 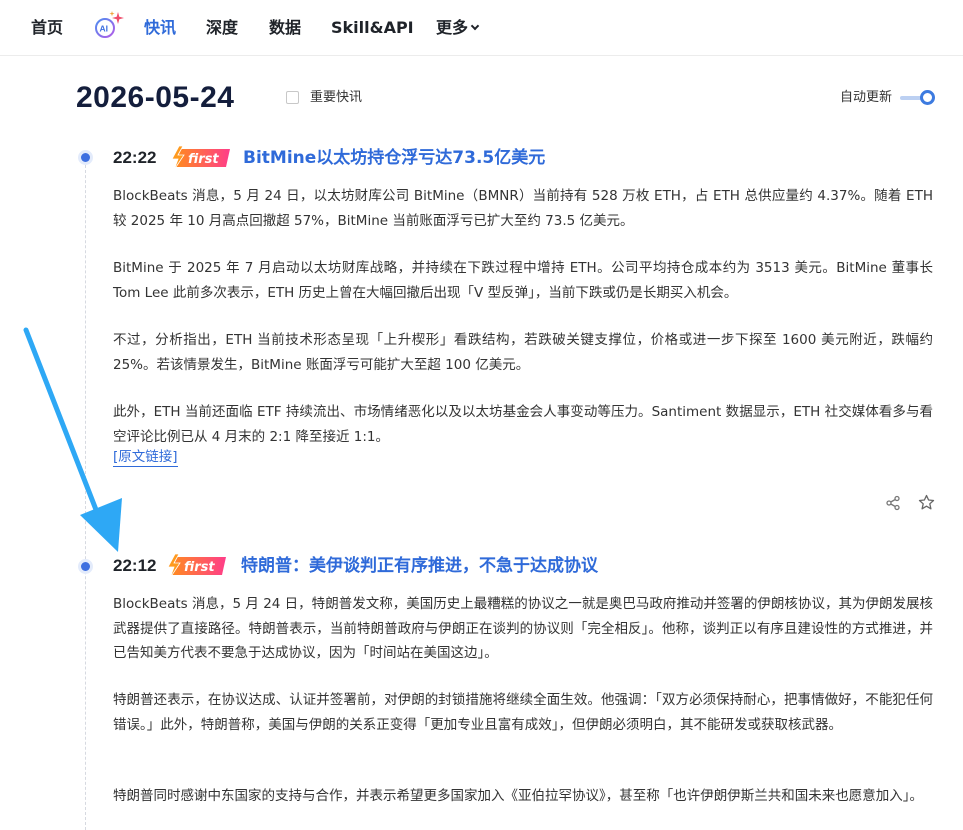 I want to click on news-title: 特朗普：美伊谈判正有序推进，不急于达成协议, so click(x=419, y=566).